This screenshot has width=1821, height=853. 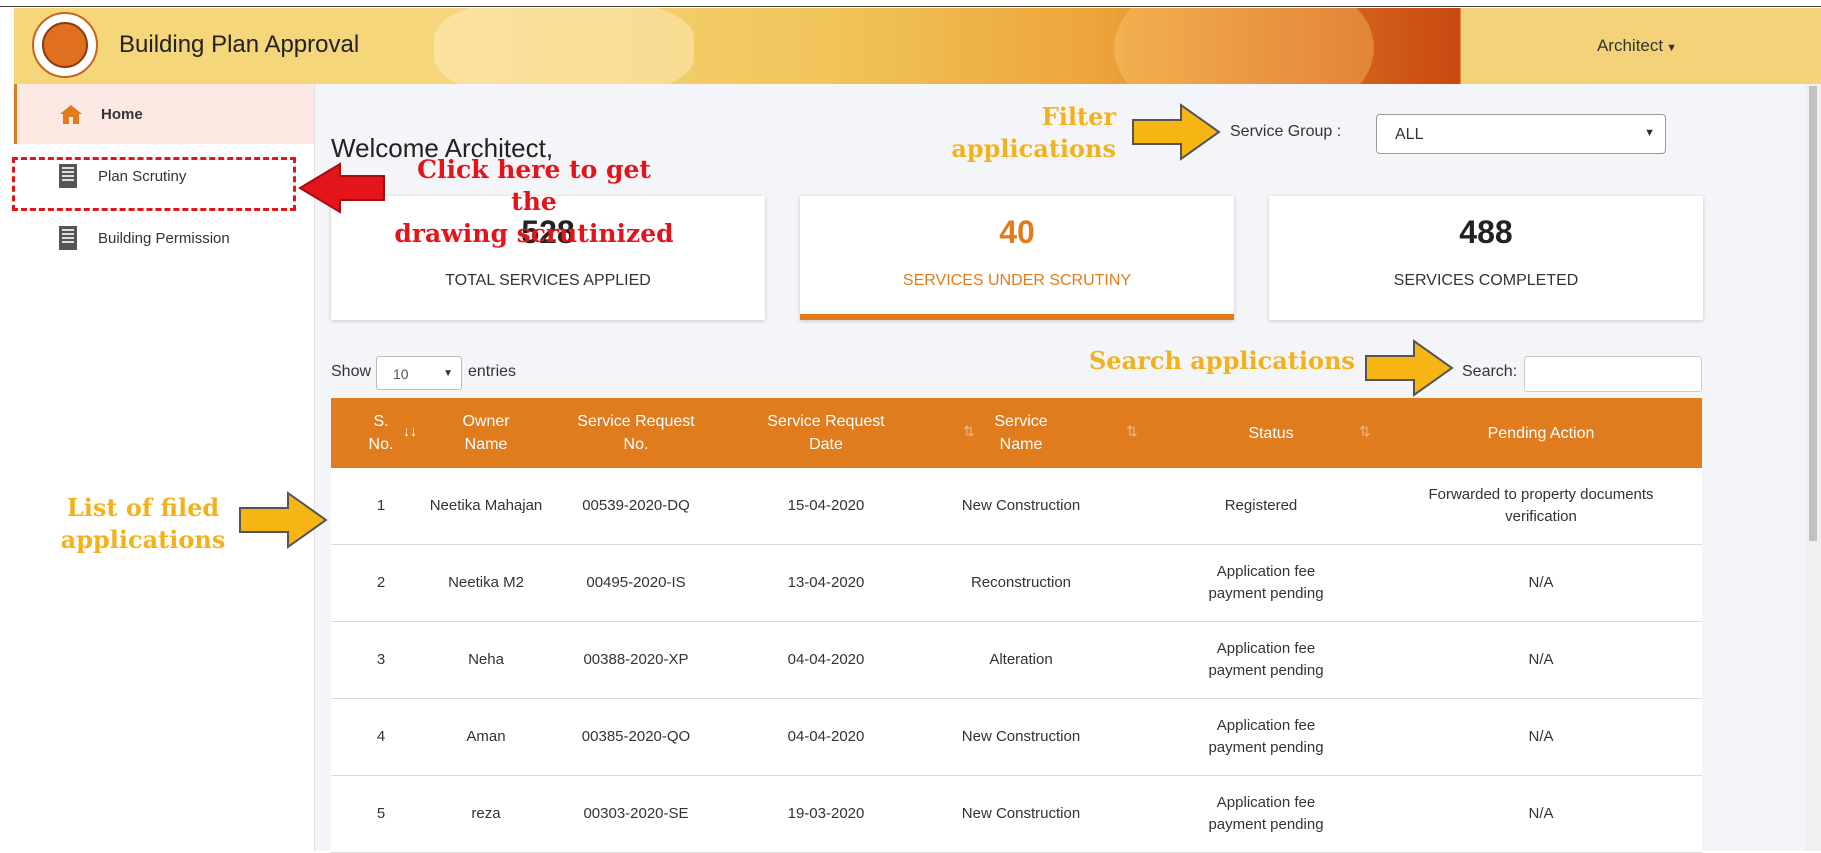 I want to click on cell-request-no: 00303-2020-SE, so click(x=636, y=813).